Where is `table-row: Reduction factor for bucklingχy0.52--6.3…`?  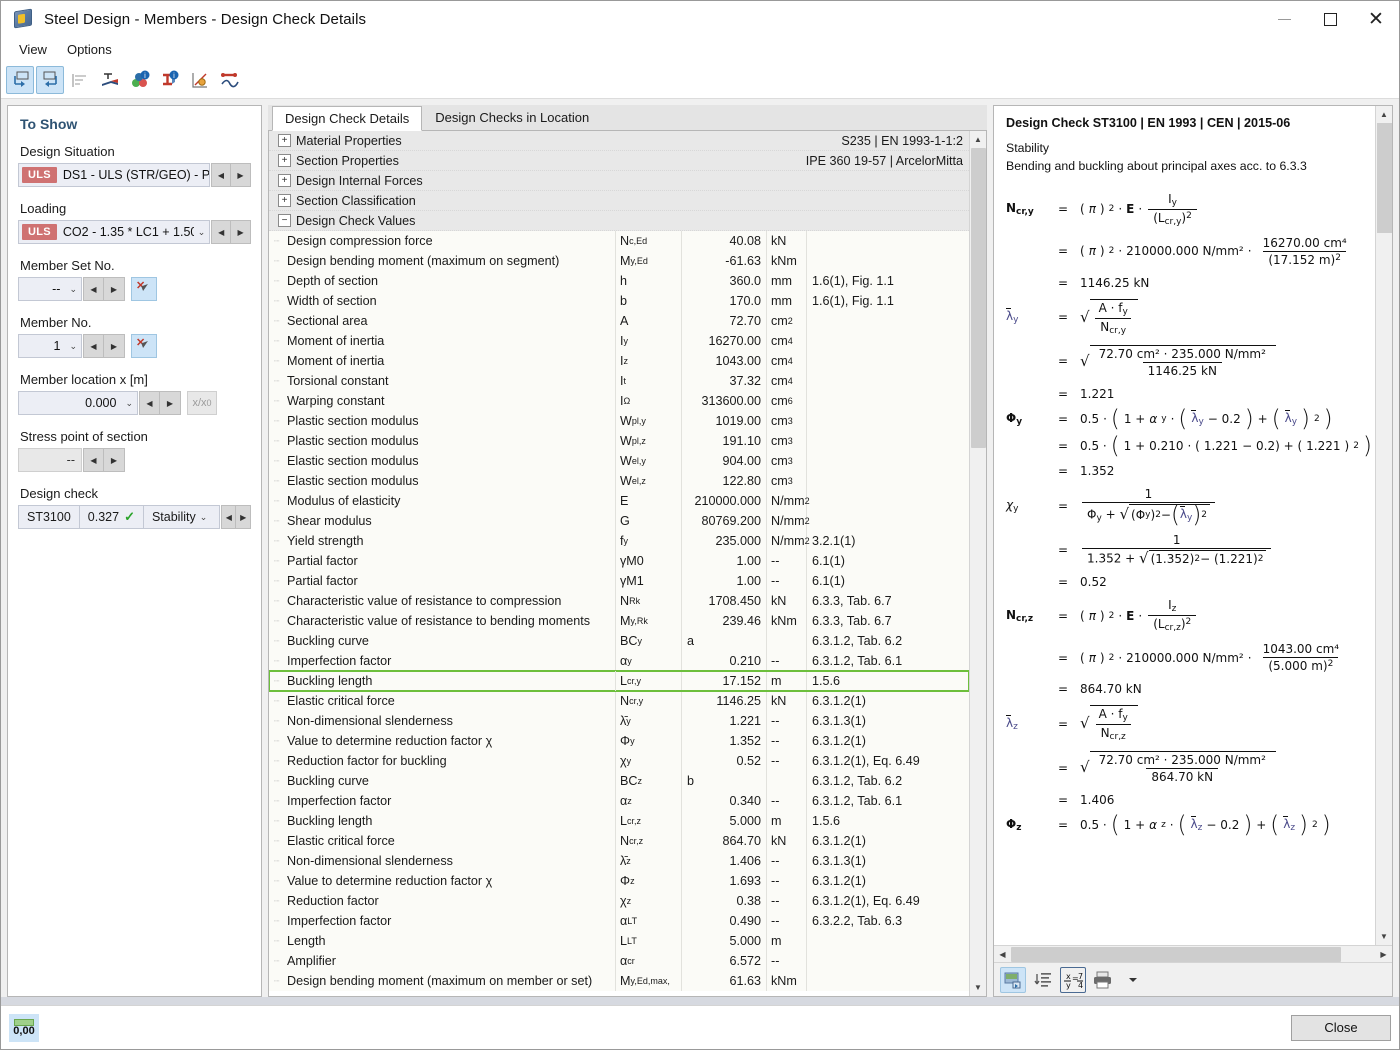 table-row: Reduction factor for bucklingχy0.52--6.3… is located at coordinates (619, 761).